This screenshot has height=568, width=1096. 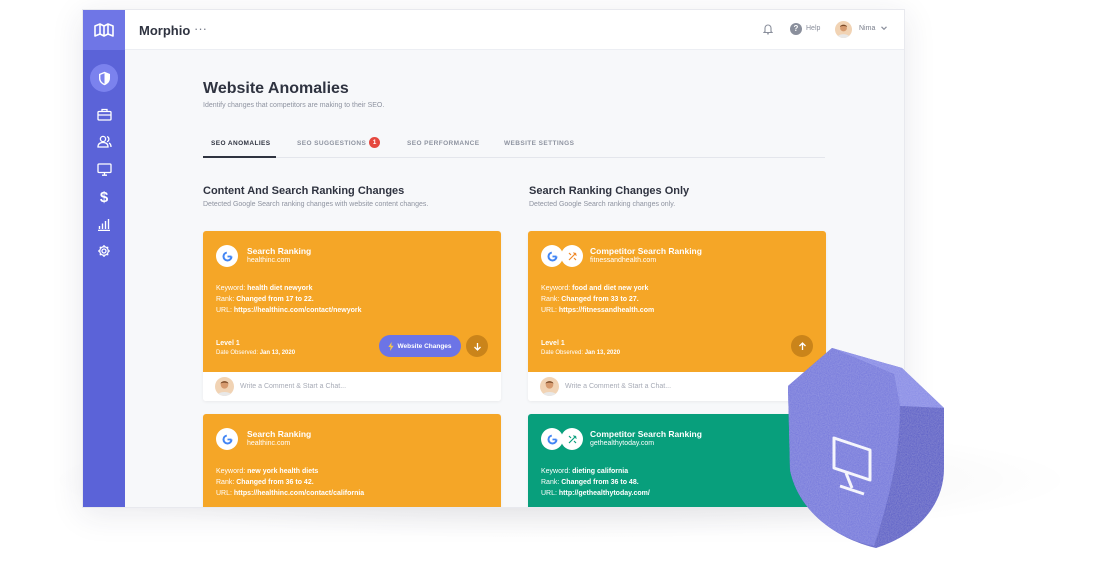 I want to click on sidebar-item-users, so click(x=104, y=141).